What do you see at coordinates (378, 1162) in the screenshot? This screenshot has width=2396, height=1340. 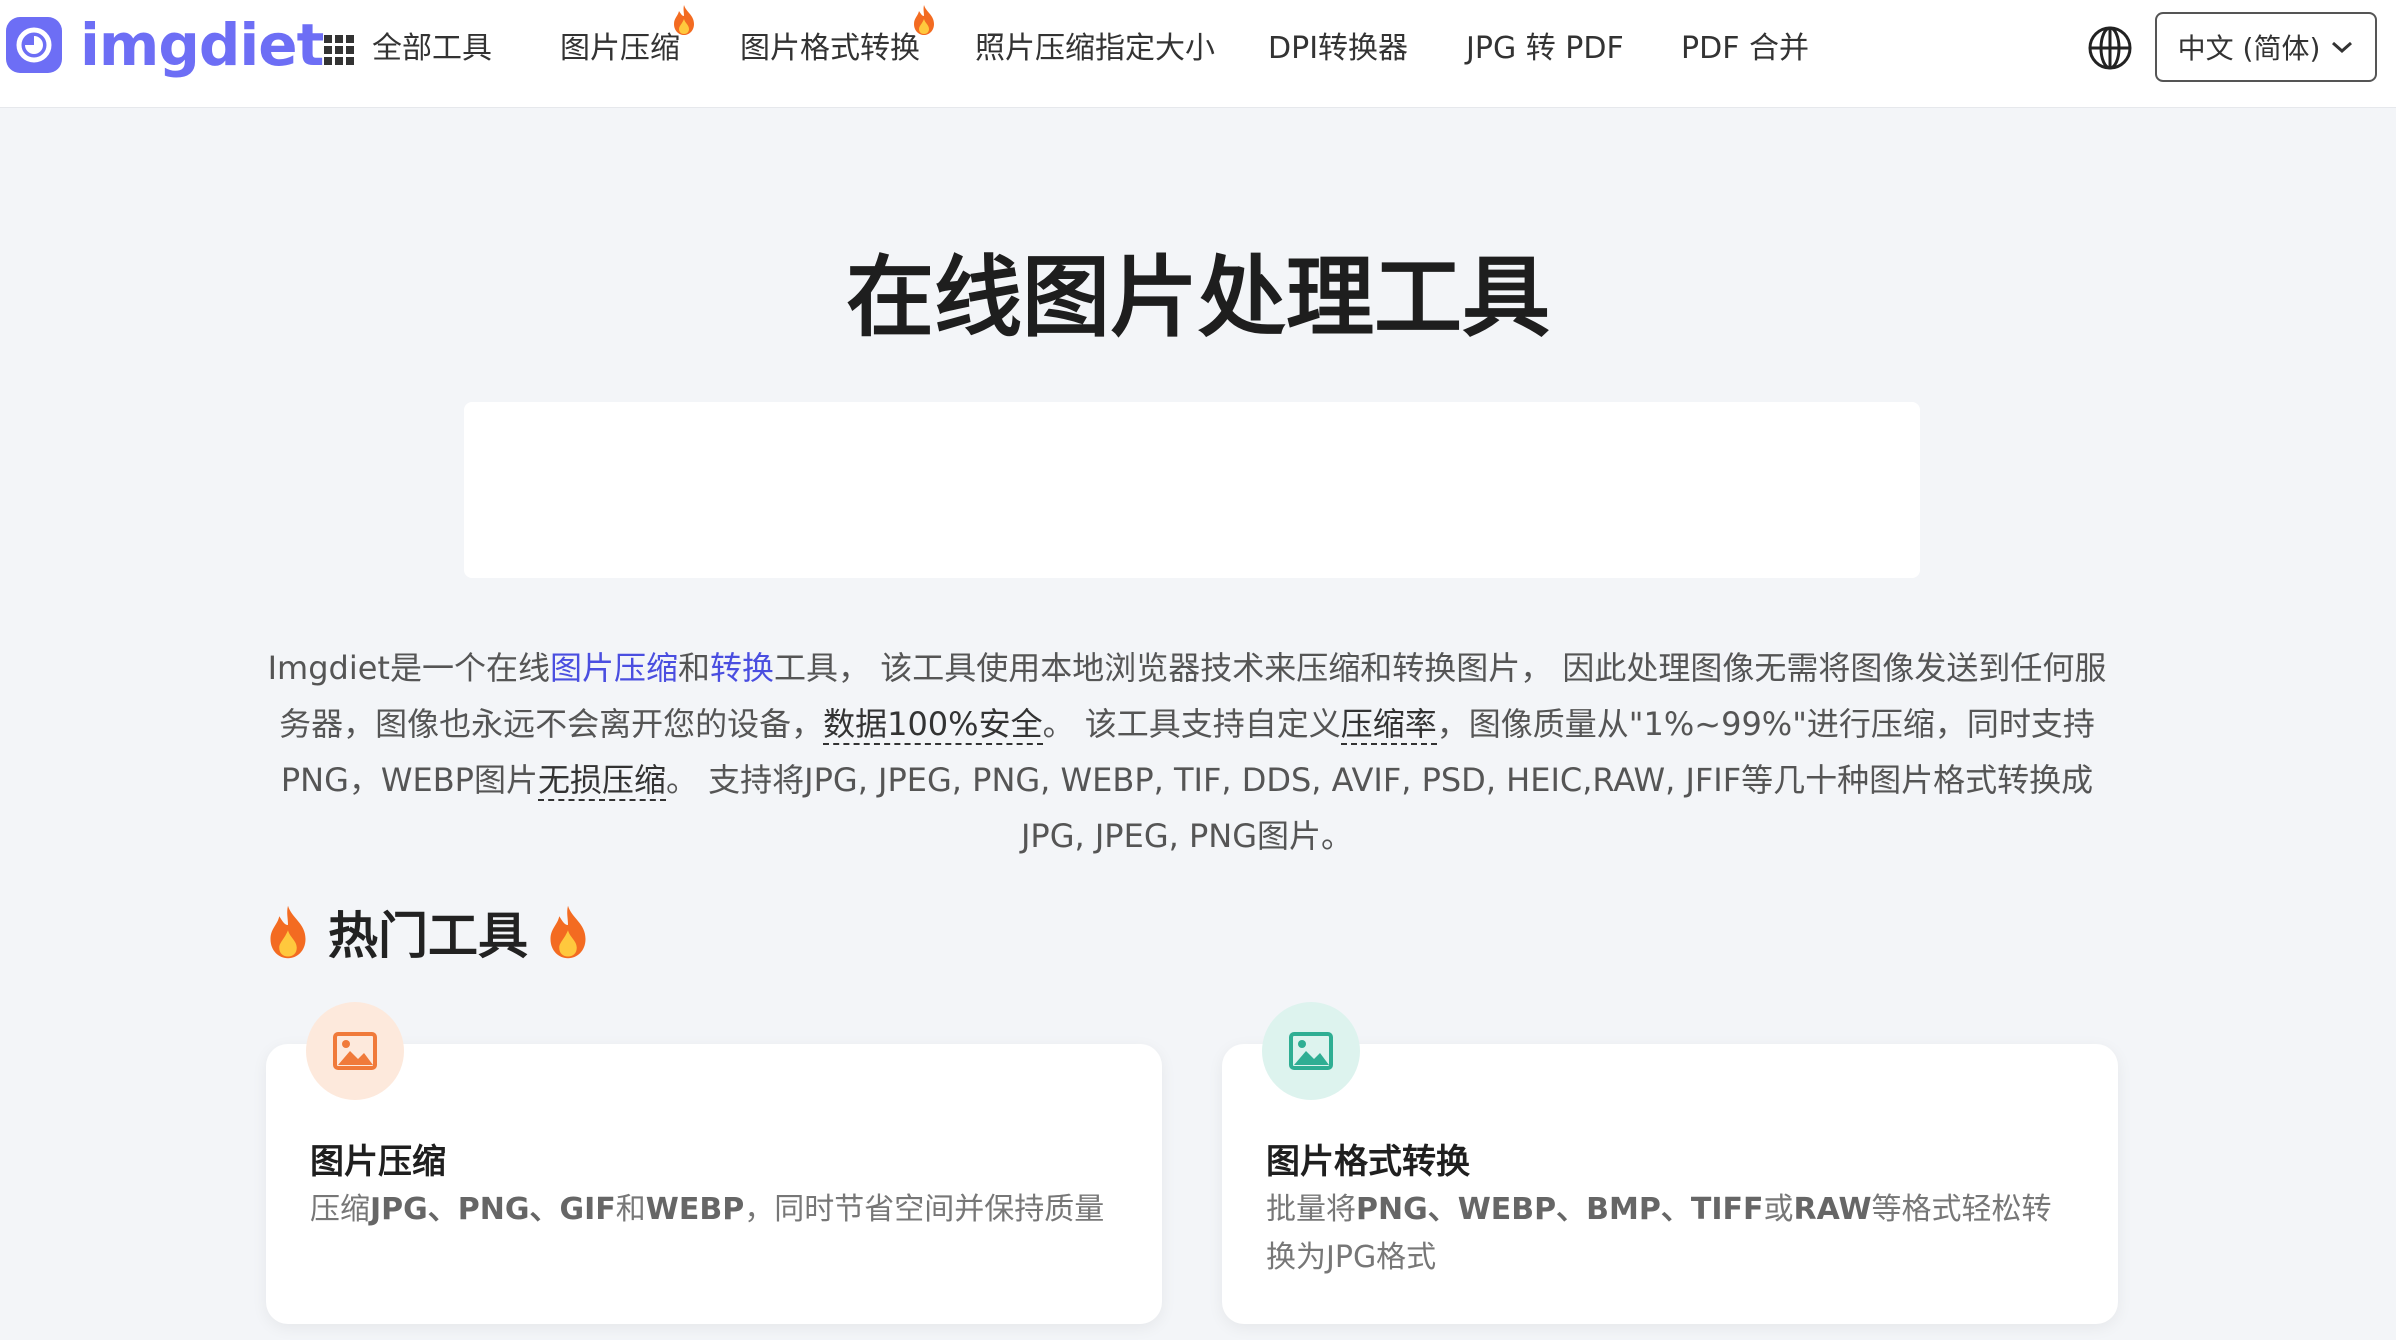 I see `card-title: 图片压缩` at bounding box center [378, 1162].